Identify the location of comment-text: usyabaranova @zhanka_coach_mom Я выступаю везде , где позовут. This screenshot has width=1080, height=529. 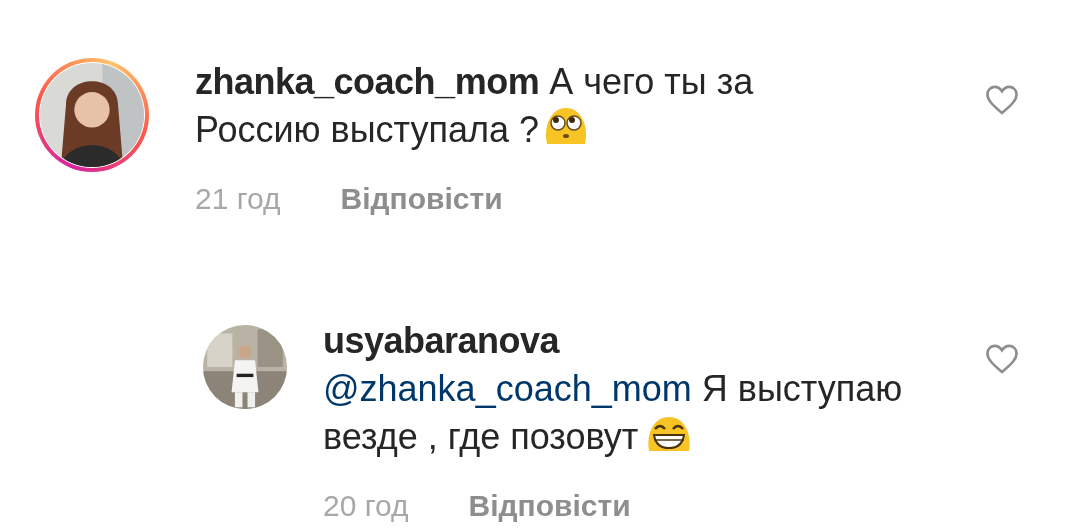
(613, 389).